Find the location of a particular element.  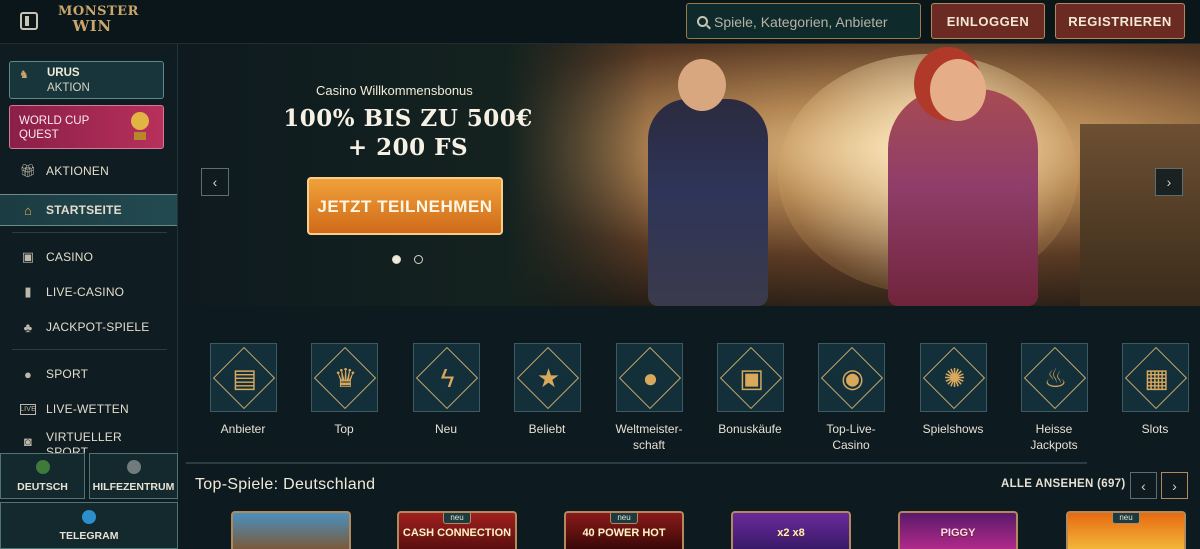

category-tile: ♨ is located at coordinates (1054, 377).